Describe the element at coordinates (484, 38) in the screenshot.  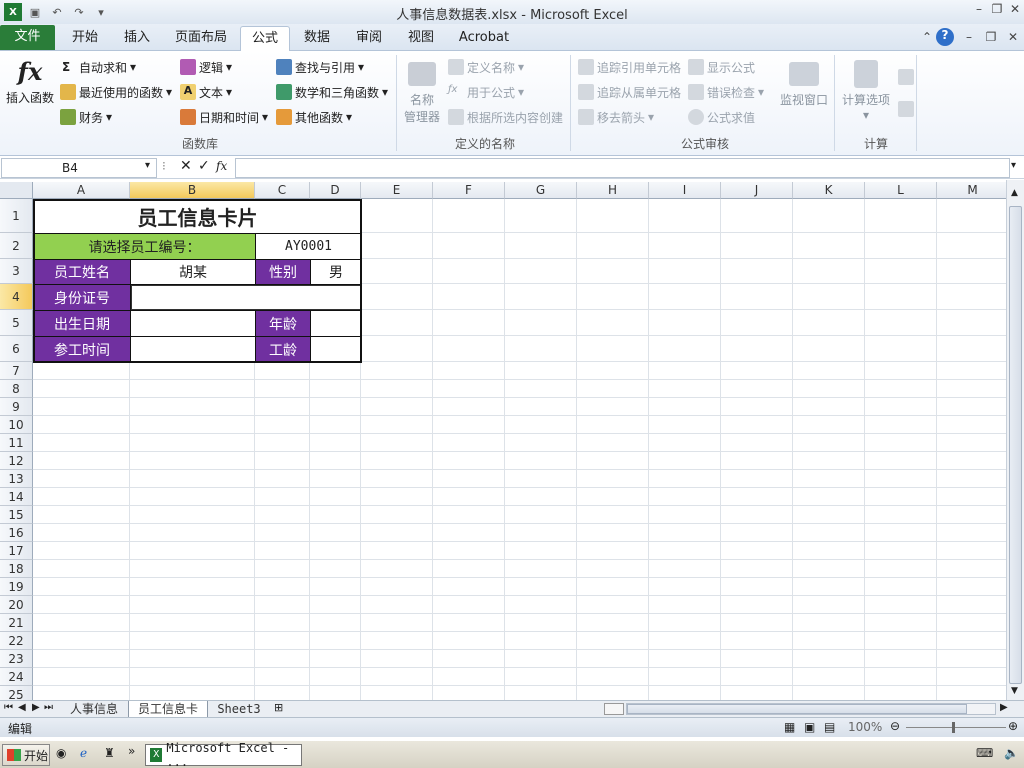
I see `tab-acrobat: Acrobat` at that location.